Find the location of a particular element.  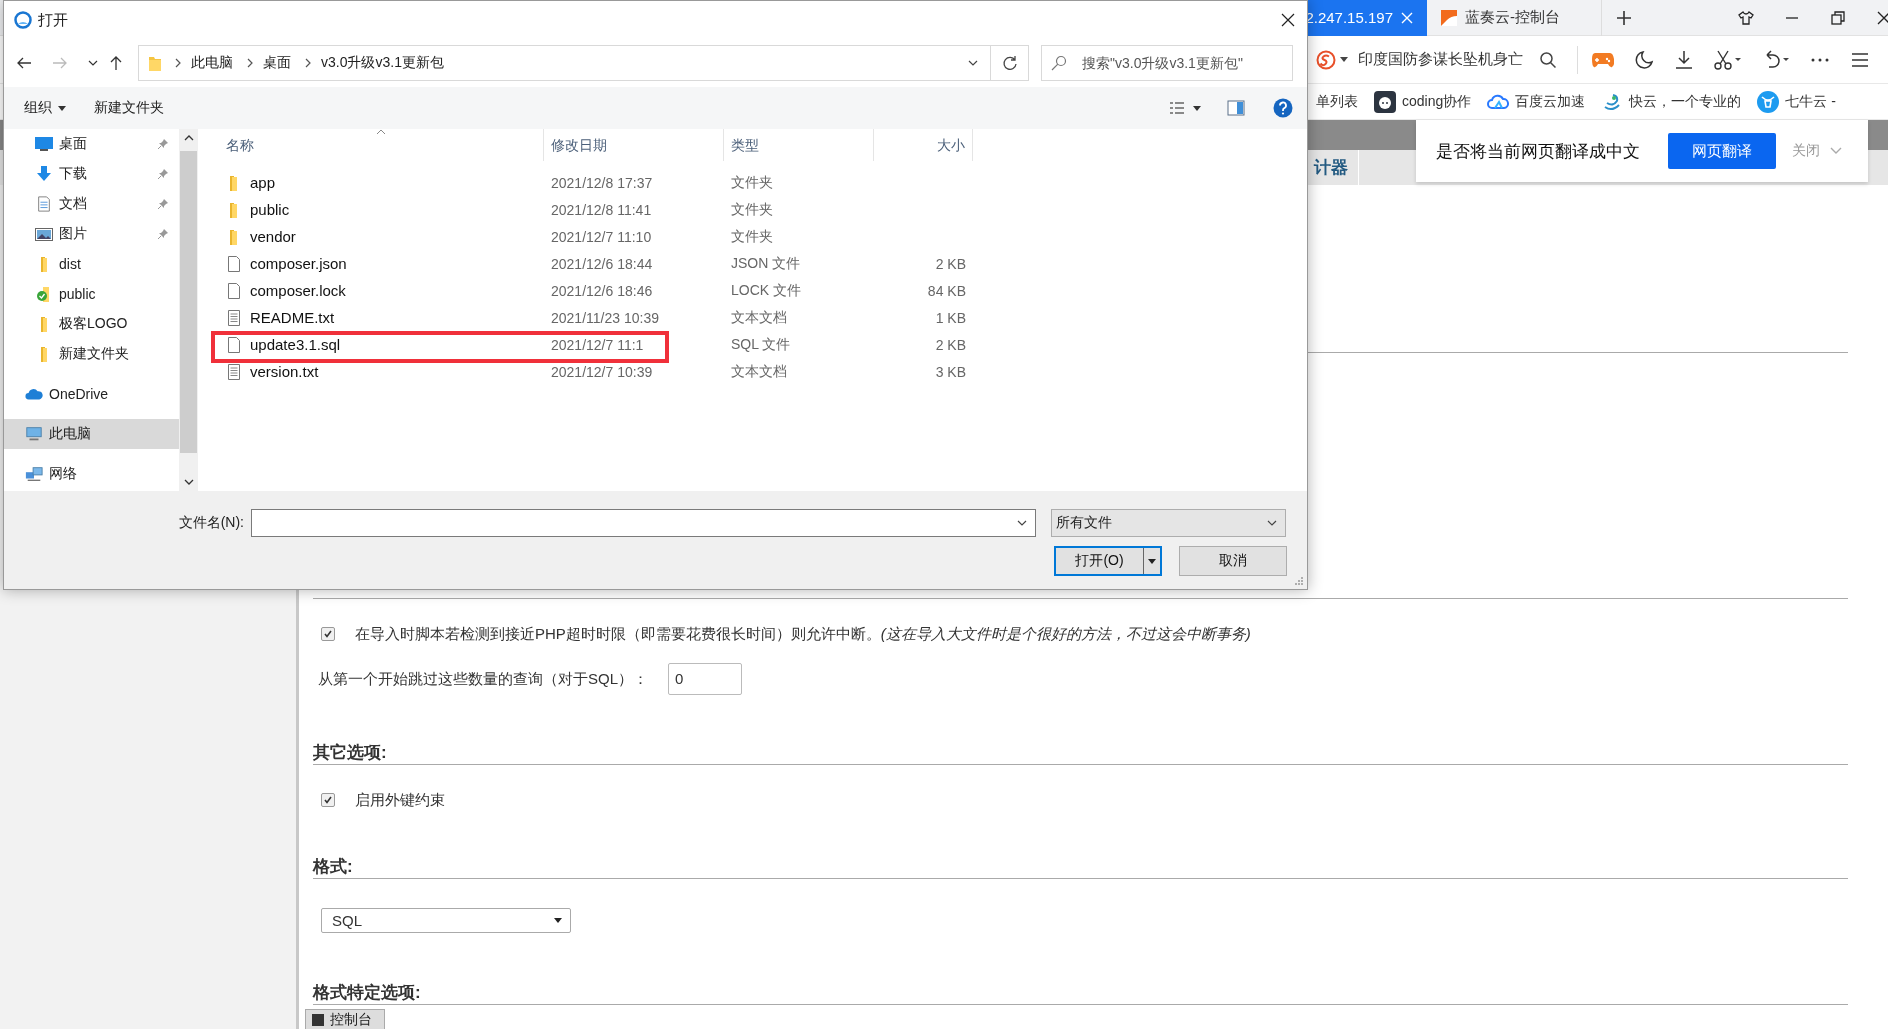

translate-button: 网页翻译 is located at coordinates (1722, 151).